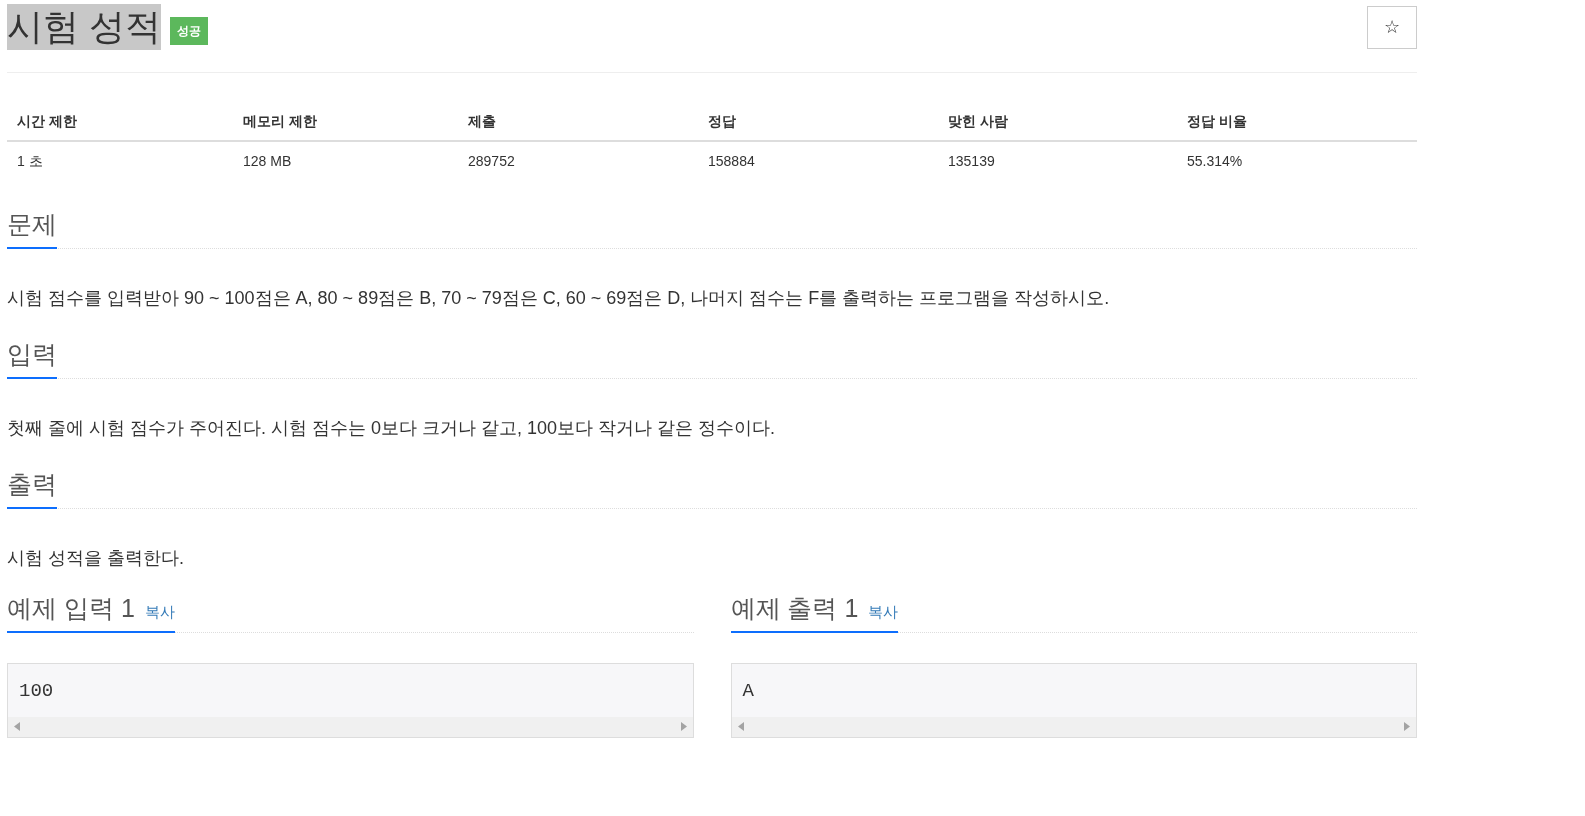 This screenshot has height=816, width=1585. I want to click on section-text: 시험 성적을 출력한다., so click(96, 558).